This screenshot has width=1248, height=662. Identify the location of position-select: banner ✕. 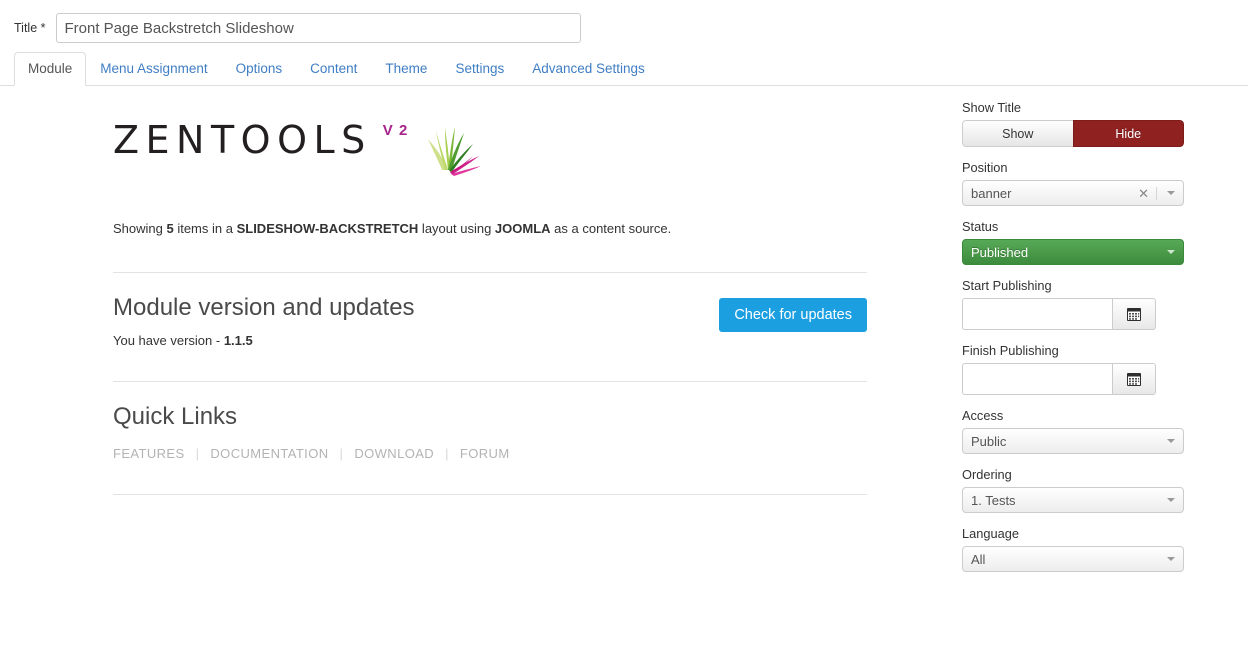
(1073, 193).